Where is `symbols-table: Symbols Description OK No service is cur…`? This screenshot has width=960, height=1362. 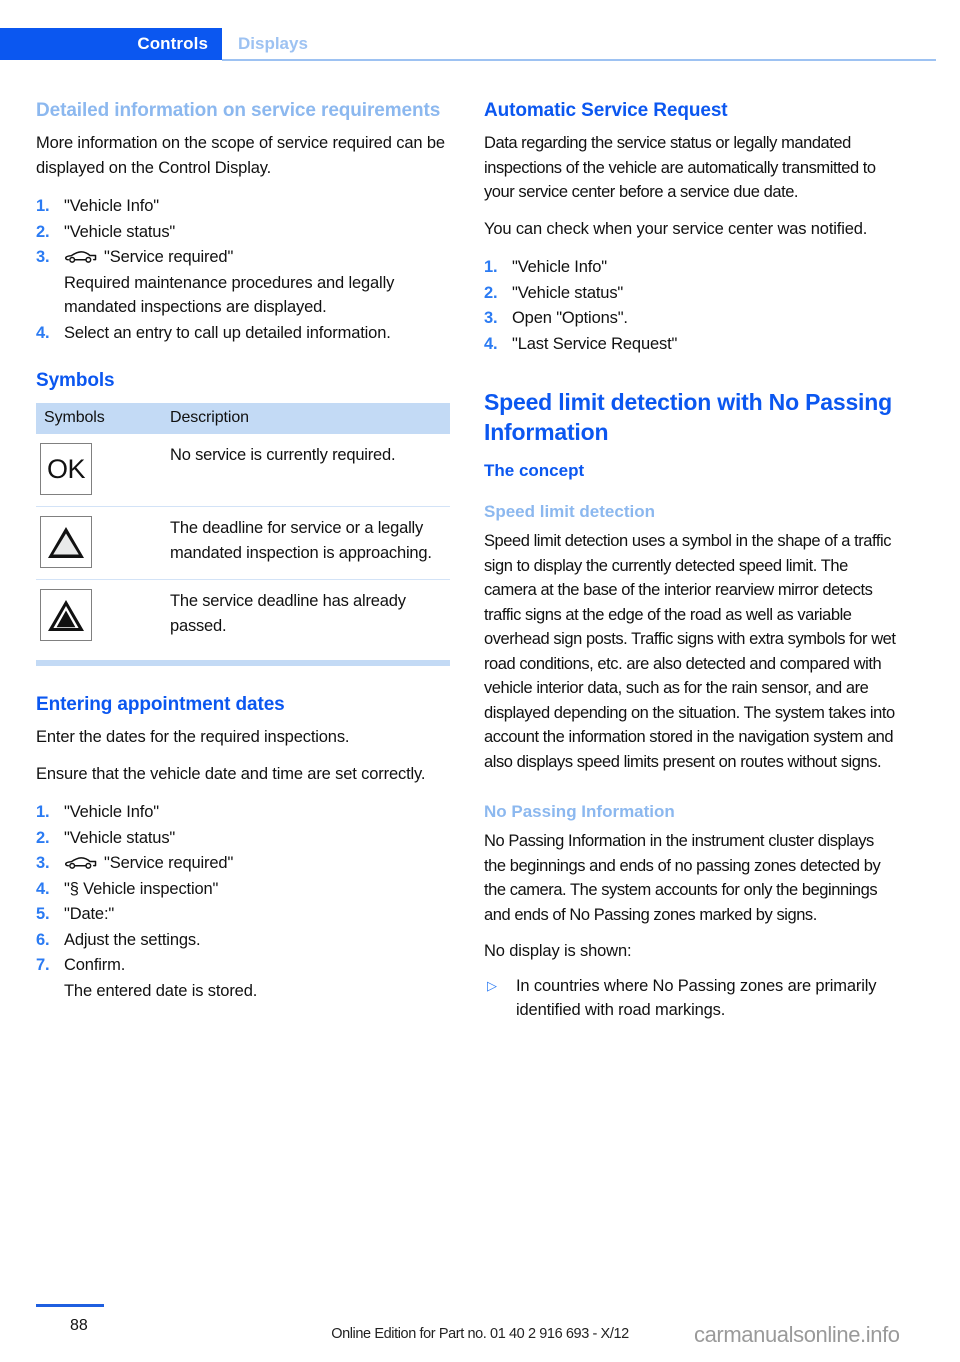 symbols-table: Symbols Description OK No service is cur… is located at coordinates (243, 527).